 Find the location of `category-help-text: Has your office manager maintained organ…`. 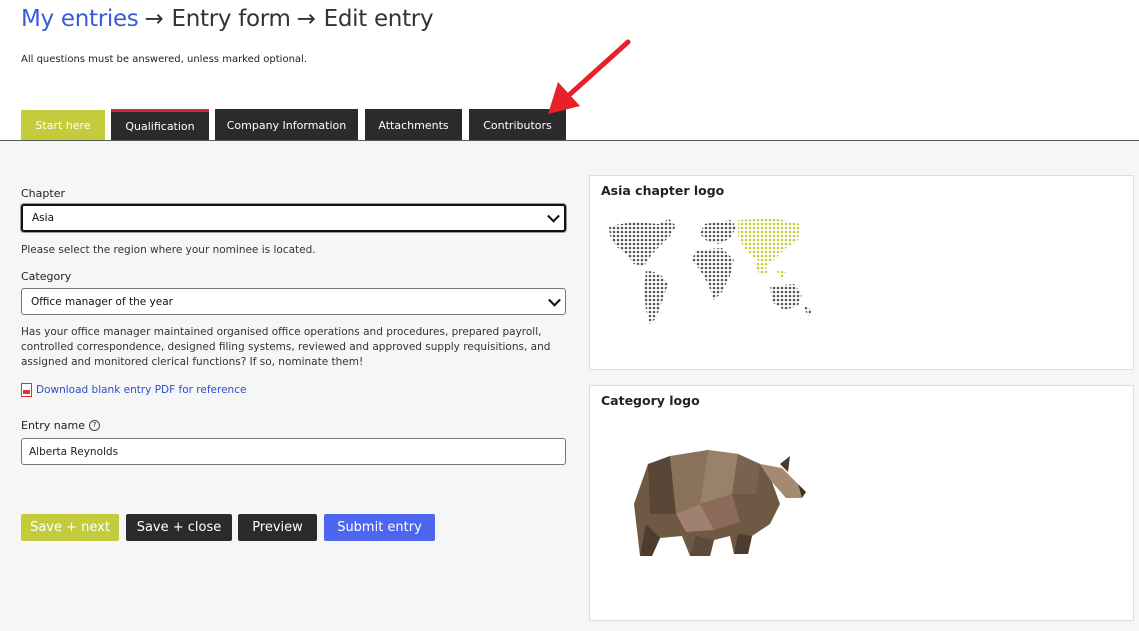

category-help-text: Has your office manager maintained organ… is located at coordinates (286, 347).